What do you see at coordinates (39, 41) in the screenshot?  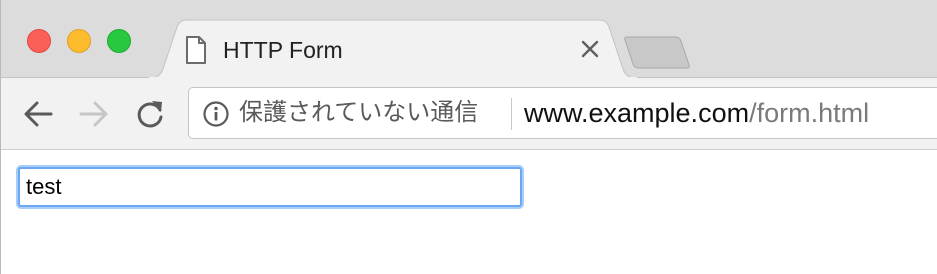 I see `window-close-button` at bounding box center [39, 41].